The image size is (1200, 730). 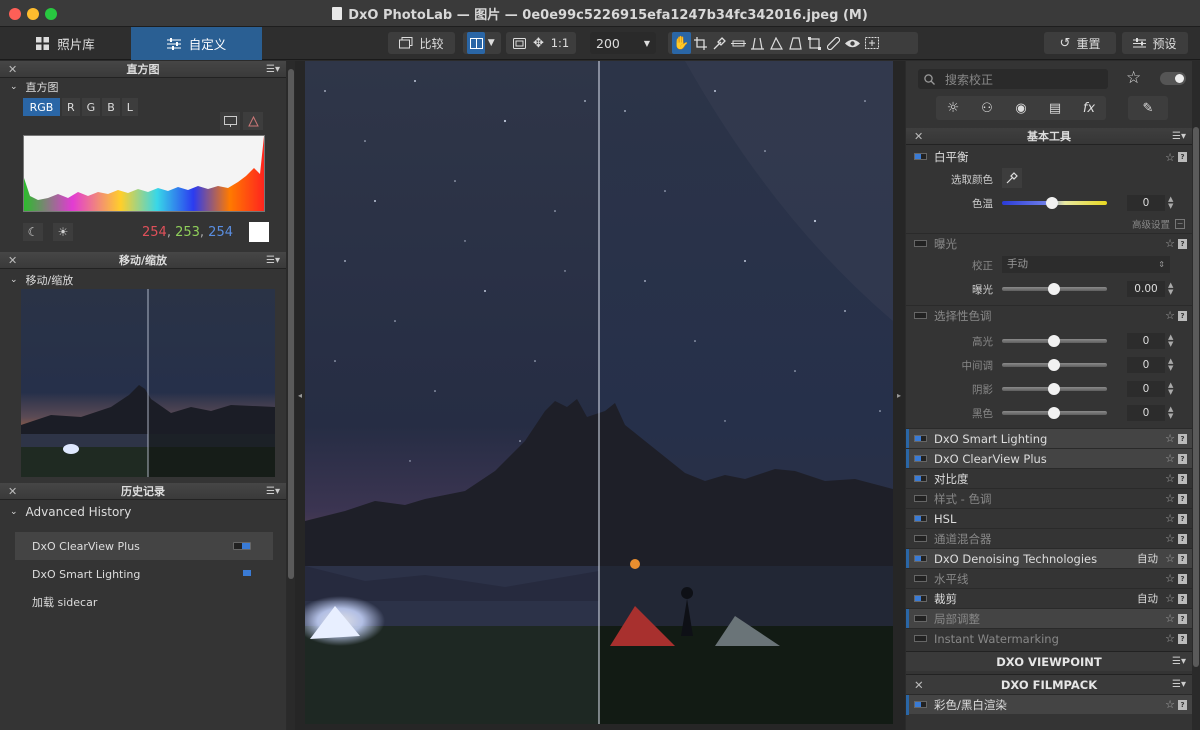 I want to click on search-input: 搜索校正, so click(x=1013, y=79).